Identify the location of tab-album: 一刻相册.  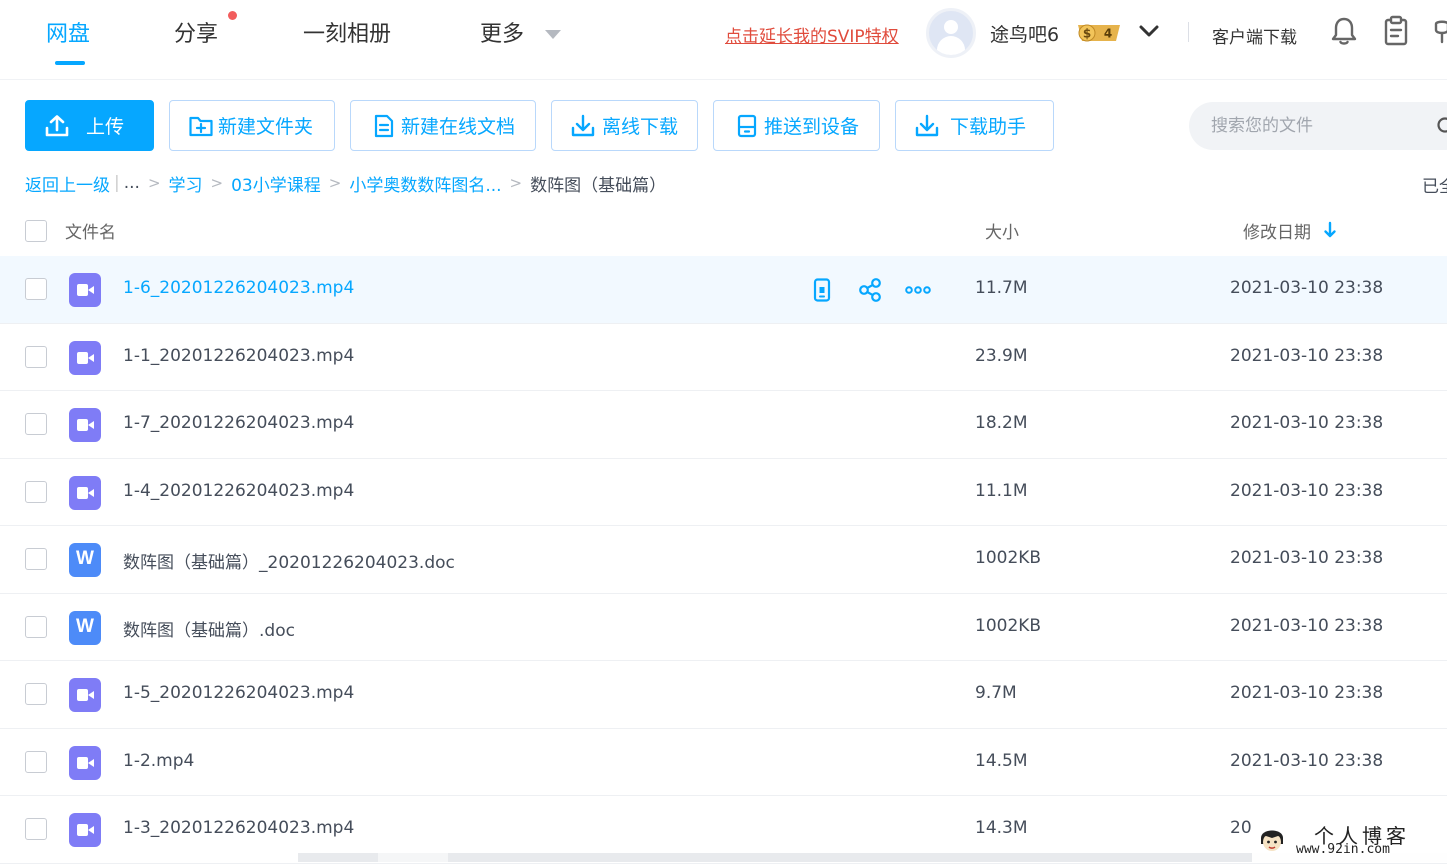
(347, 32).